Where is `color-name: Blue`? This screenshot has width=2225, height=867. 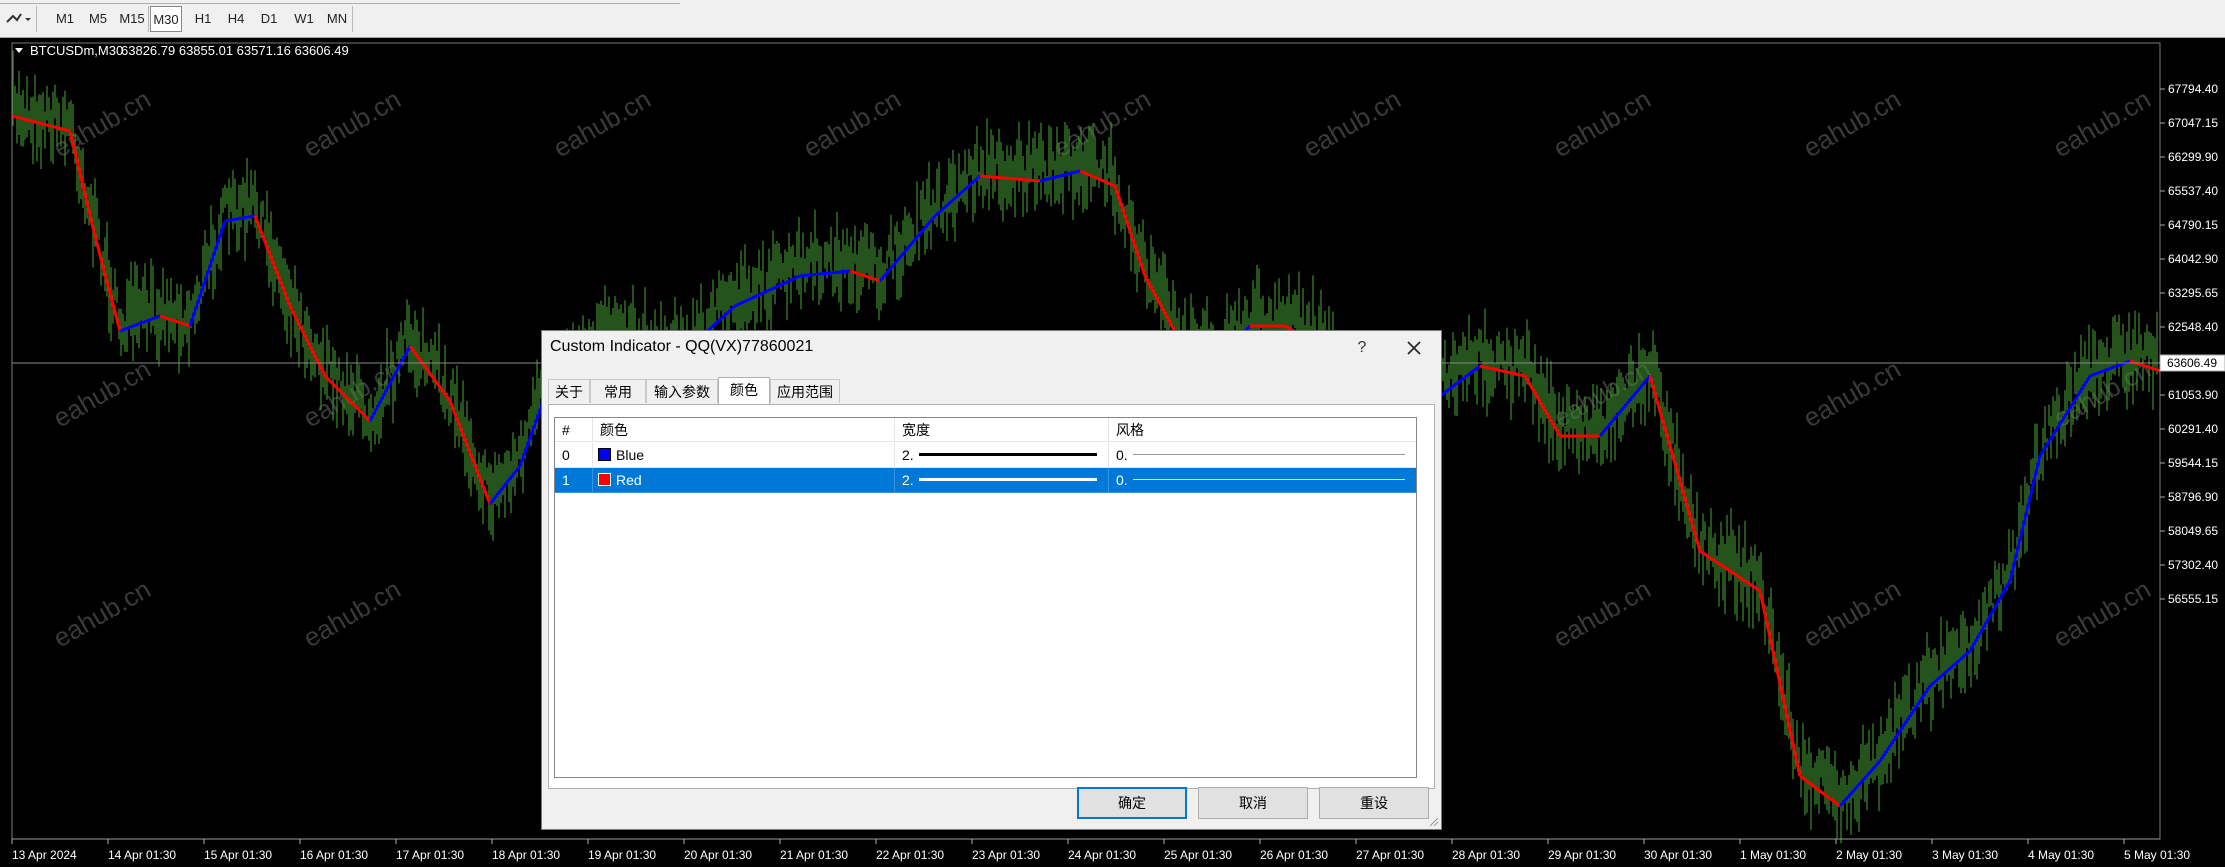
color-name: Blue is located at coordinates (630, 455).